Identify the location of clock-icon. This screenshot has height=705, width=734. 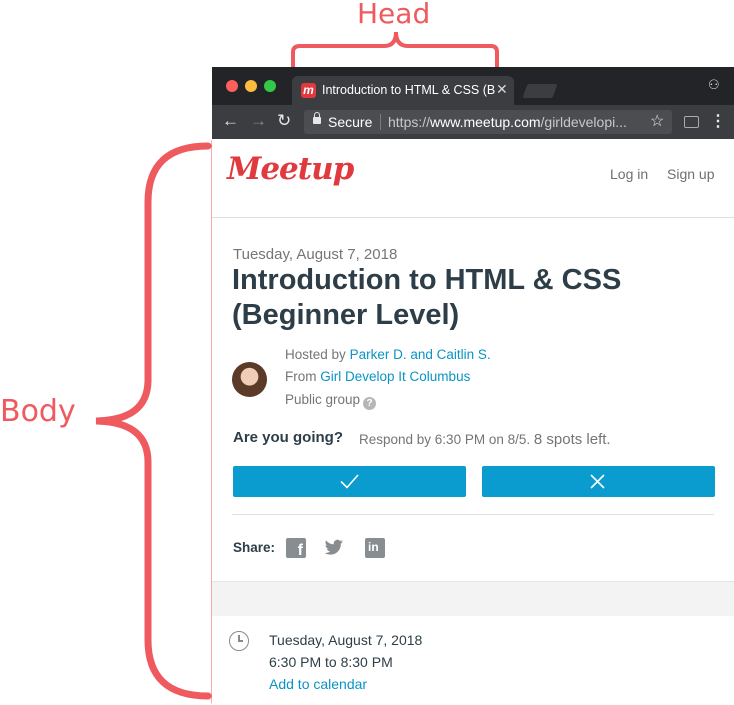
(239, 641).